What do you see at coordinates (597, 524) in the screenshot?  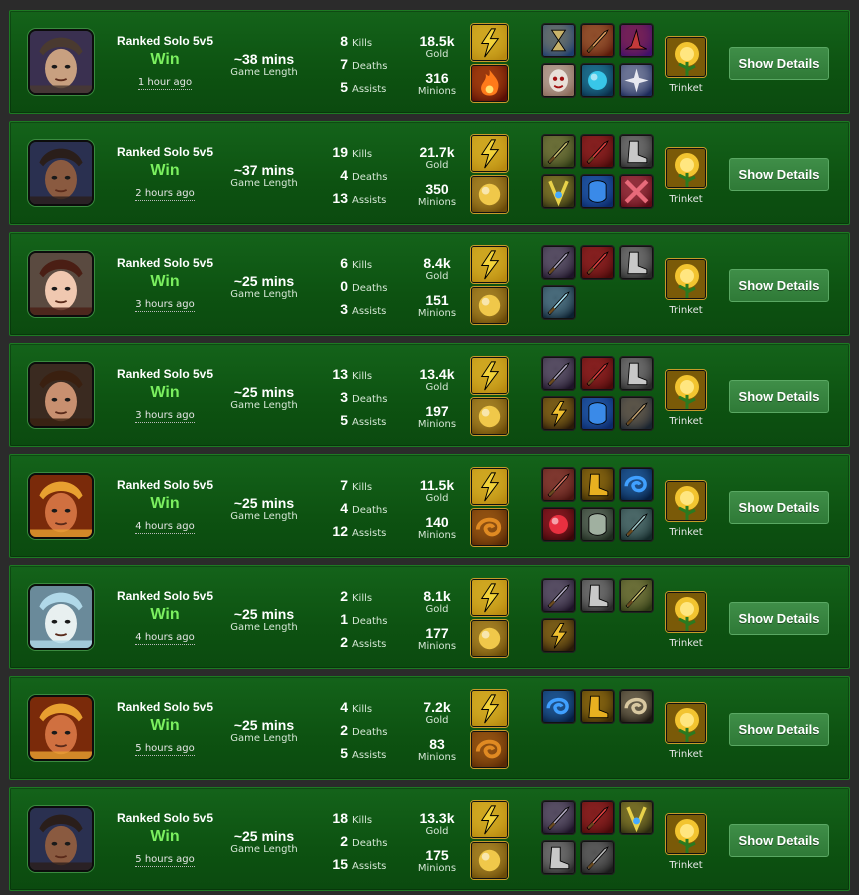 I see `chest-armor-icon` at bounding box center [597, 524].